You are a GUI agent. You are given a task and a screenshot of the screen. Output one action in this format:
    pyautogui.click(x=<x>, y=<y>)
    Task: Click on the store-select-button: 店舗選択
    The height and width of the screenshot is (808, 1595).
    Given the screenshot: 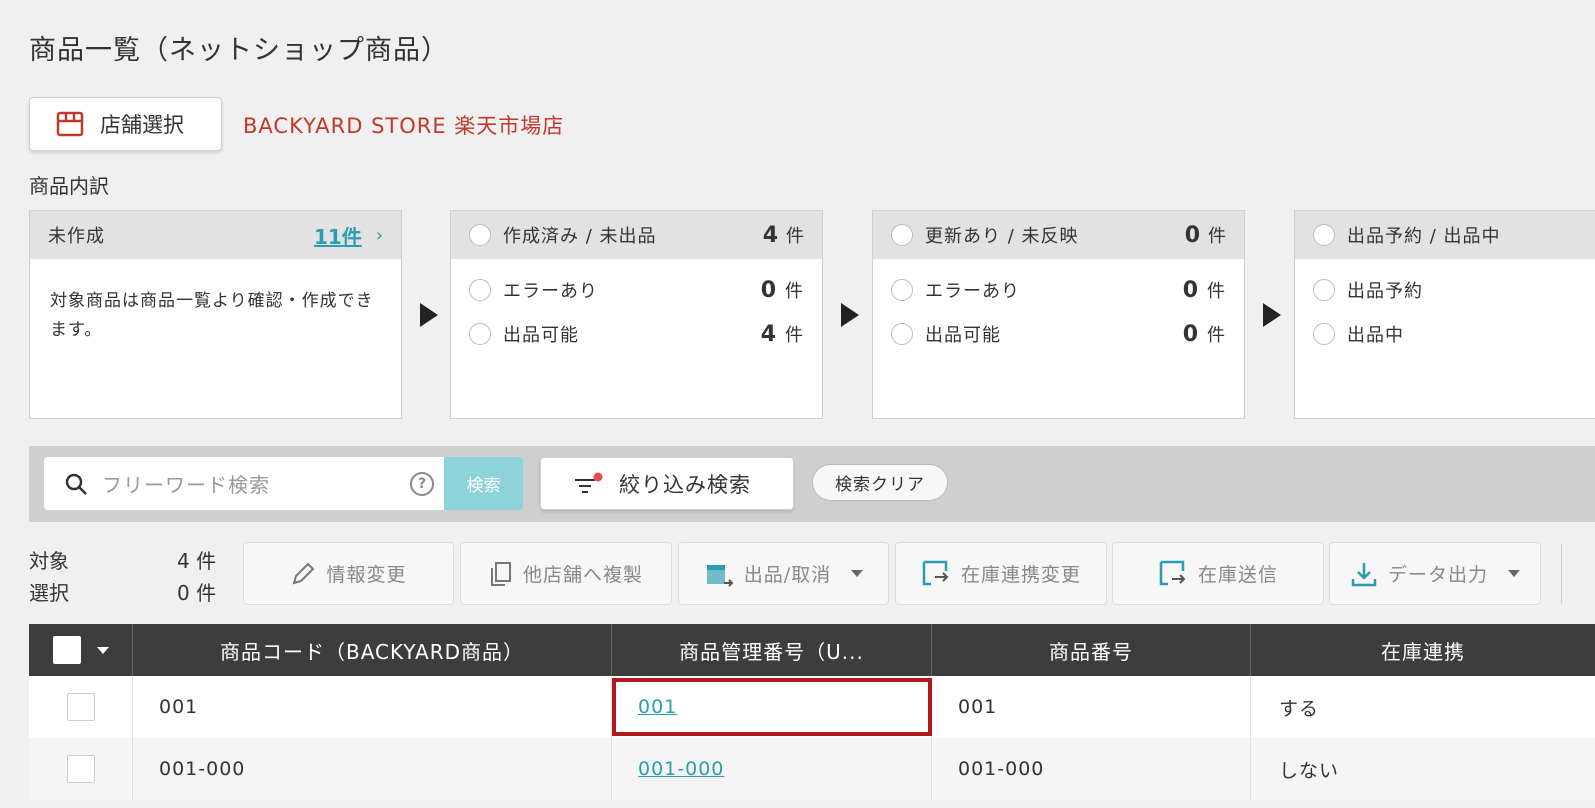 What is the action you would take?
    pyautogui.click(x=125, y=124)
    